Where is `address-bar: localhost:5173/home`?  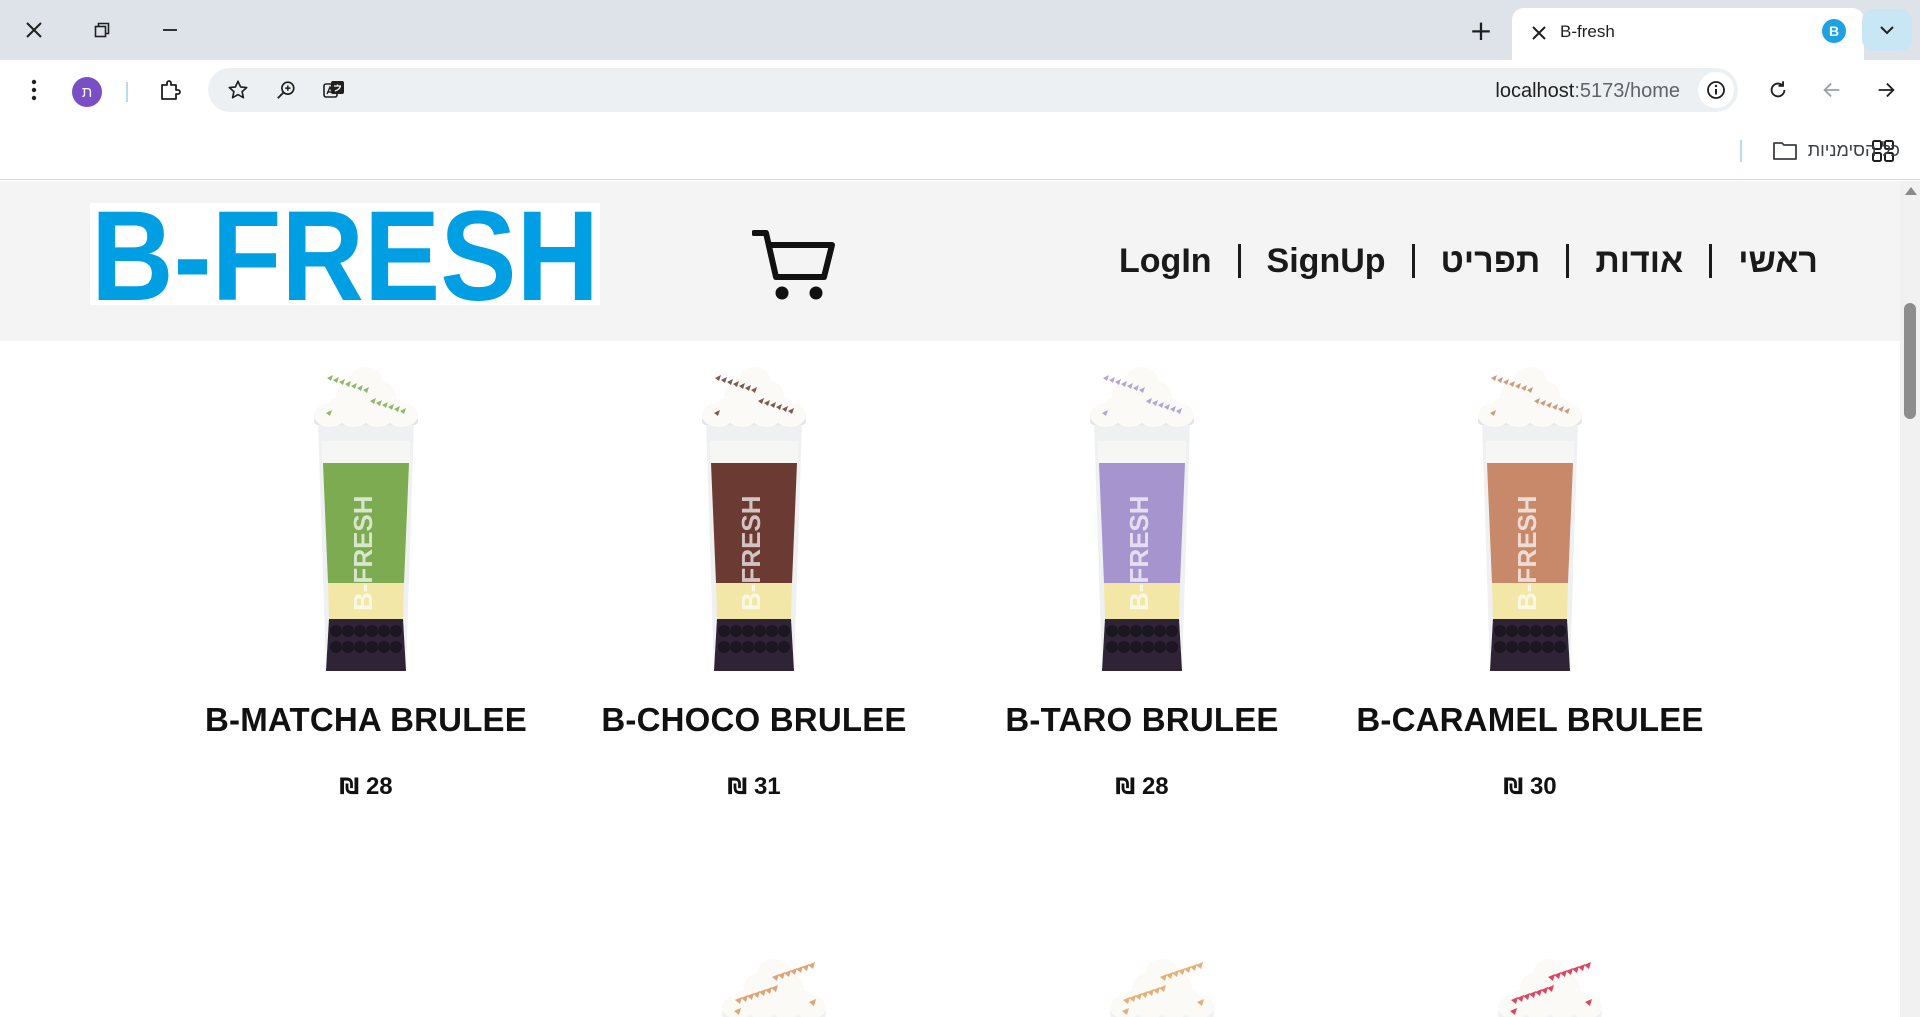
address-bar: localhost:5173/home is located at coordinates (973, 90).